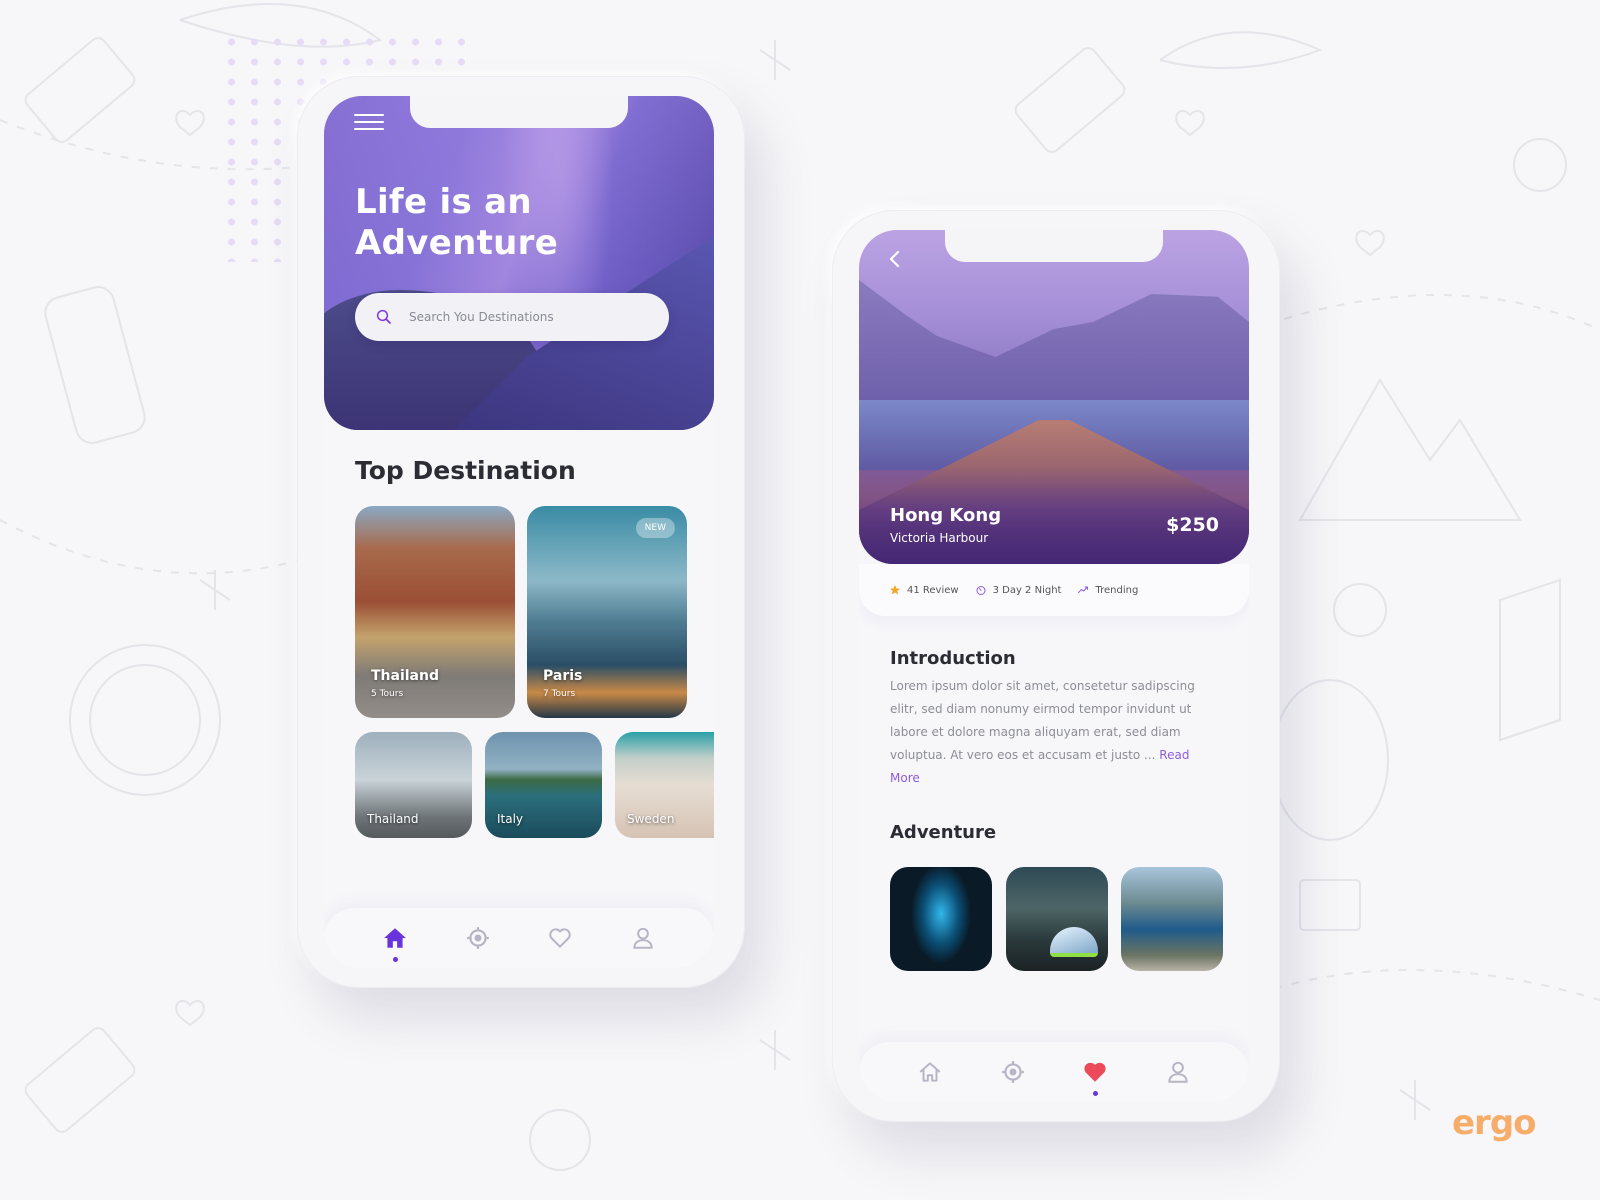  Describe the element at coordinates (939, 538) in the screenshot. I see `place-subtitle: Victoria Harbour` at that location.